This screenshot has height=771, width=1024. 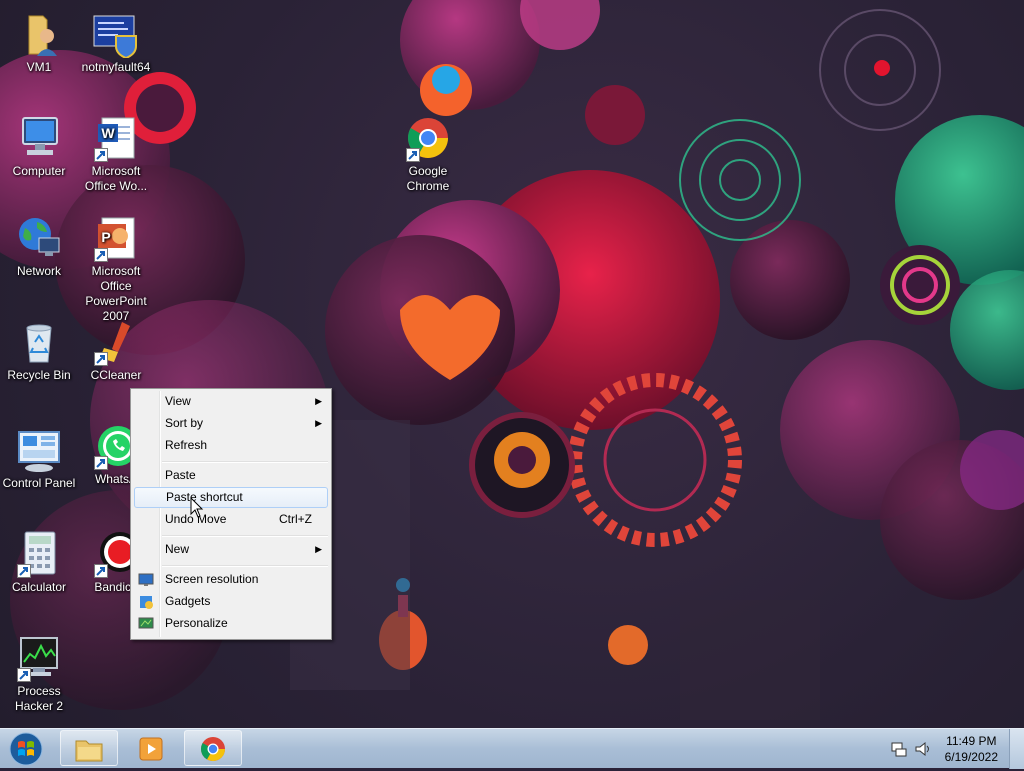 What do you see at coordinates (115, 36) in the screenshot?
I see `program-shield-icon` at bounding box center [115, 36].